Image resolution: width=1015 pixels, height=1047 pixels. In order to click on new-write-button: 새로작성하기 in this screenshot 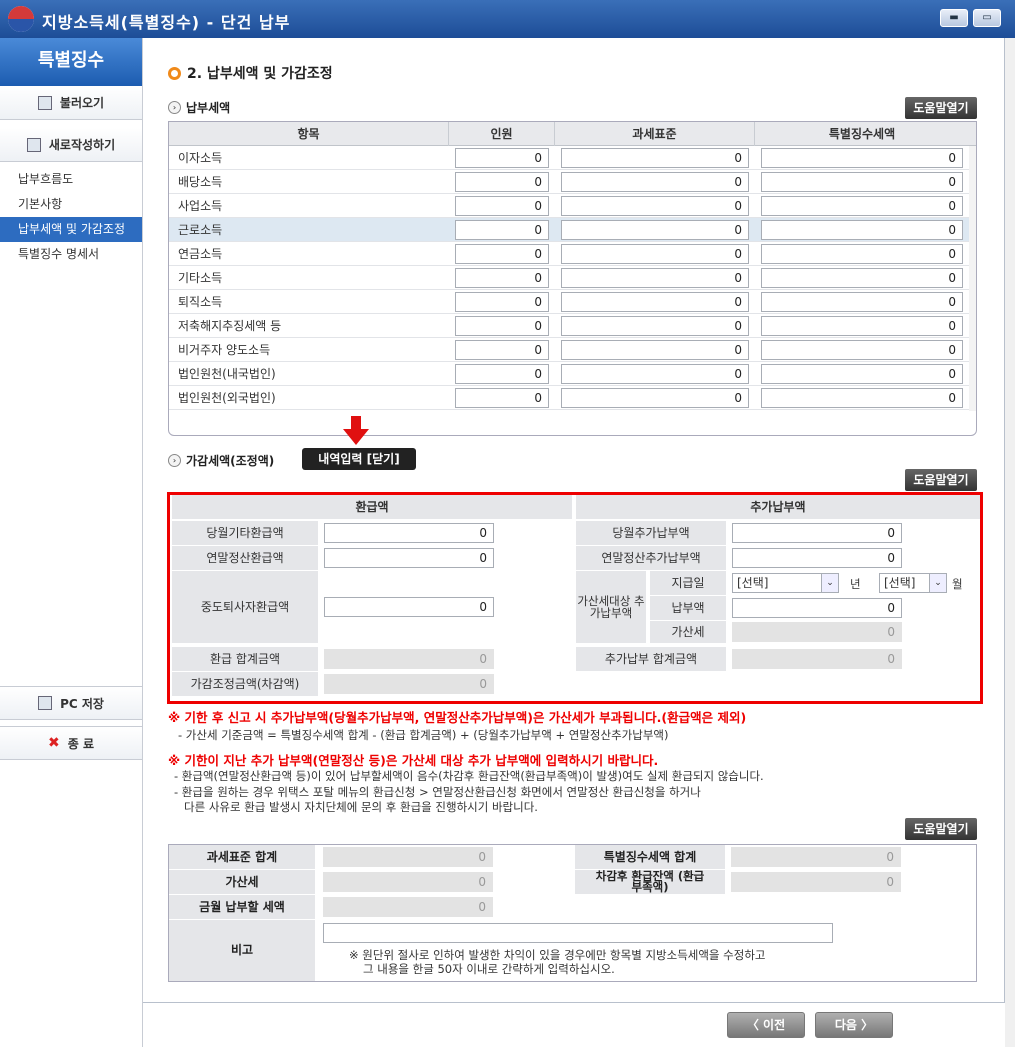, I will do `click(71, 145)`.